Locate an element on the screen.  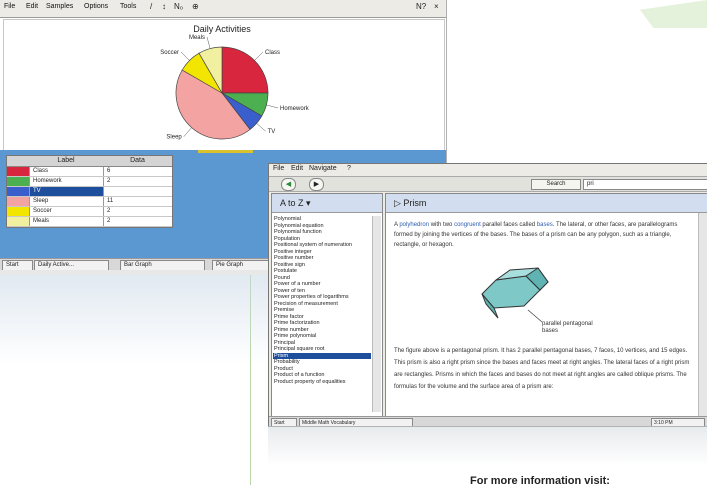
pie-label: Soccer is located at coordinates (169, 53).